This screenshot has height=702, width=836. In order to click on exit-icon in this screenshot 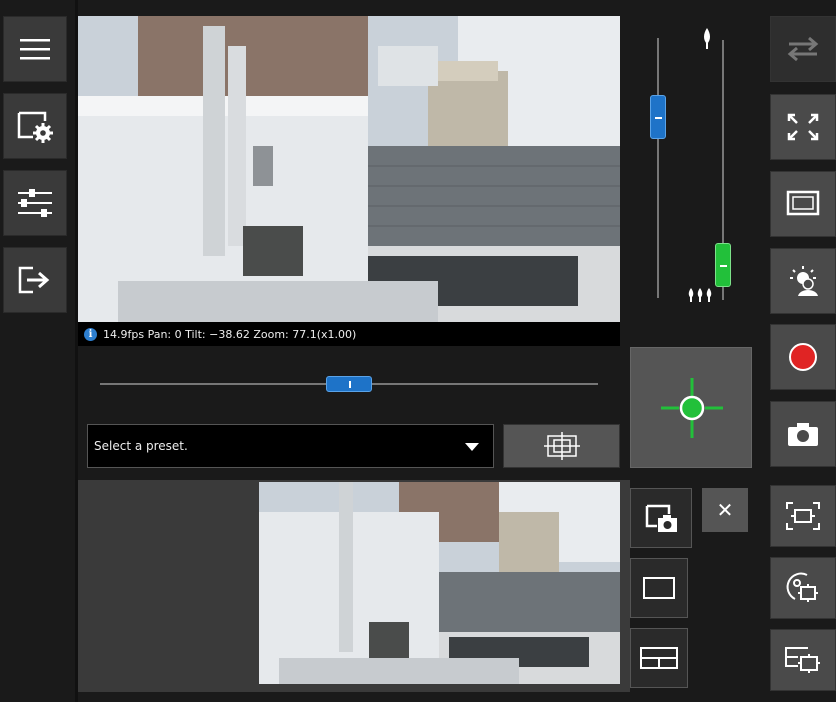, I will do `click(34, 280)`.